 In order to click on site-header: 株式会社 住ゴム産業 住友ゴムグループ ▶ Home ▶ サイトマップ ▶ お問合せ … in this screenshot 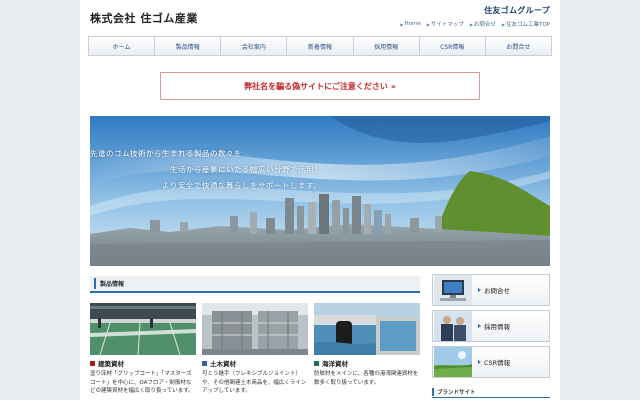, I will do `click(320, 17)`.